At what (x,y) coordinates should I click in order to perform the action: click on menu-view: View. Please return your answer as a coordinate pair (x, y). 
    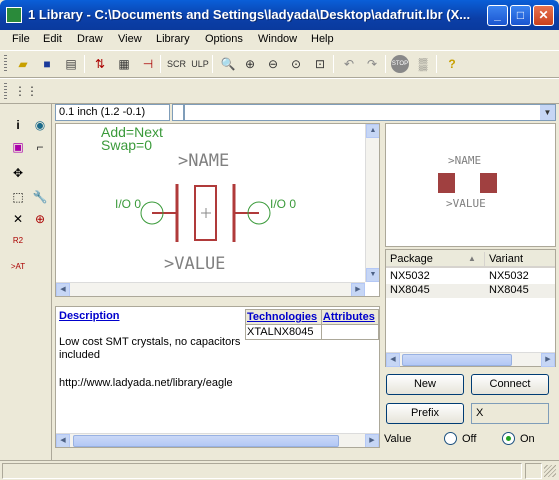
    Looking at the image, I should click on (130, 39).